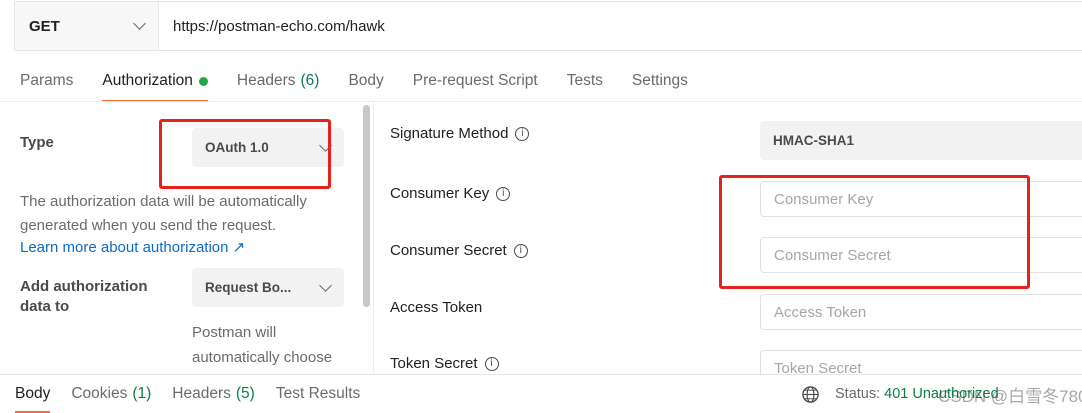 The height and width of the screenshot is (413, 1082). What do you see at coordinates (659, 80) in the screenshot?
I see `tab-label: Settings` at bounding box center [659, 80].